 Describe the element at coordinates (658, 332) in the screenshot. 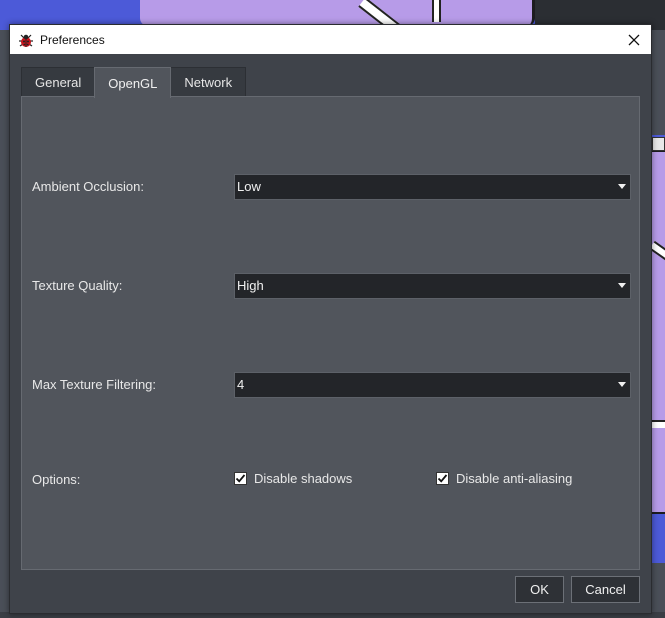

I see `background-shape-purple-right` at that location.